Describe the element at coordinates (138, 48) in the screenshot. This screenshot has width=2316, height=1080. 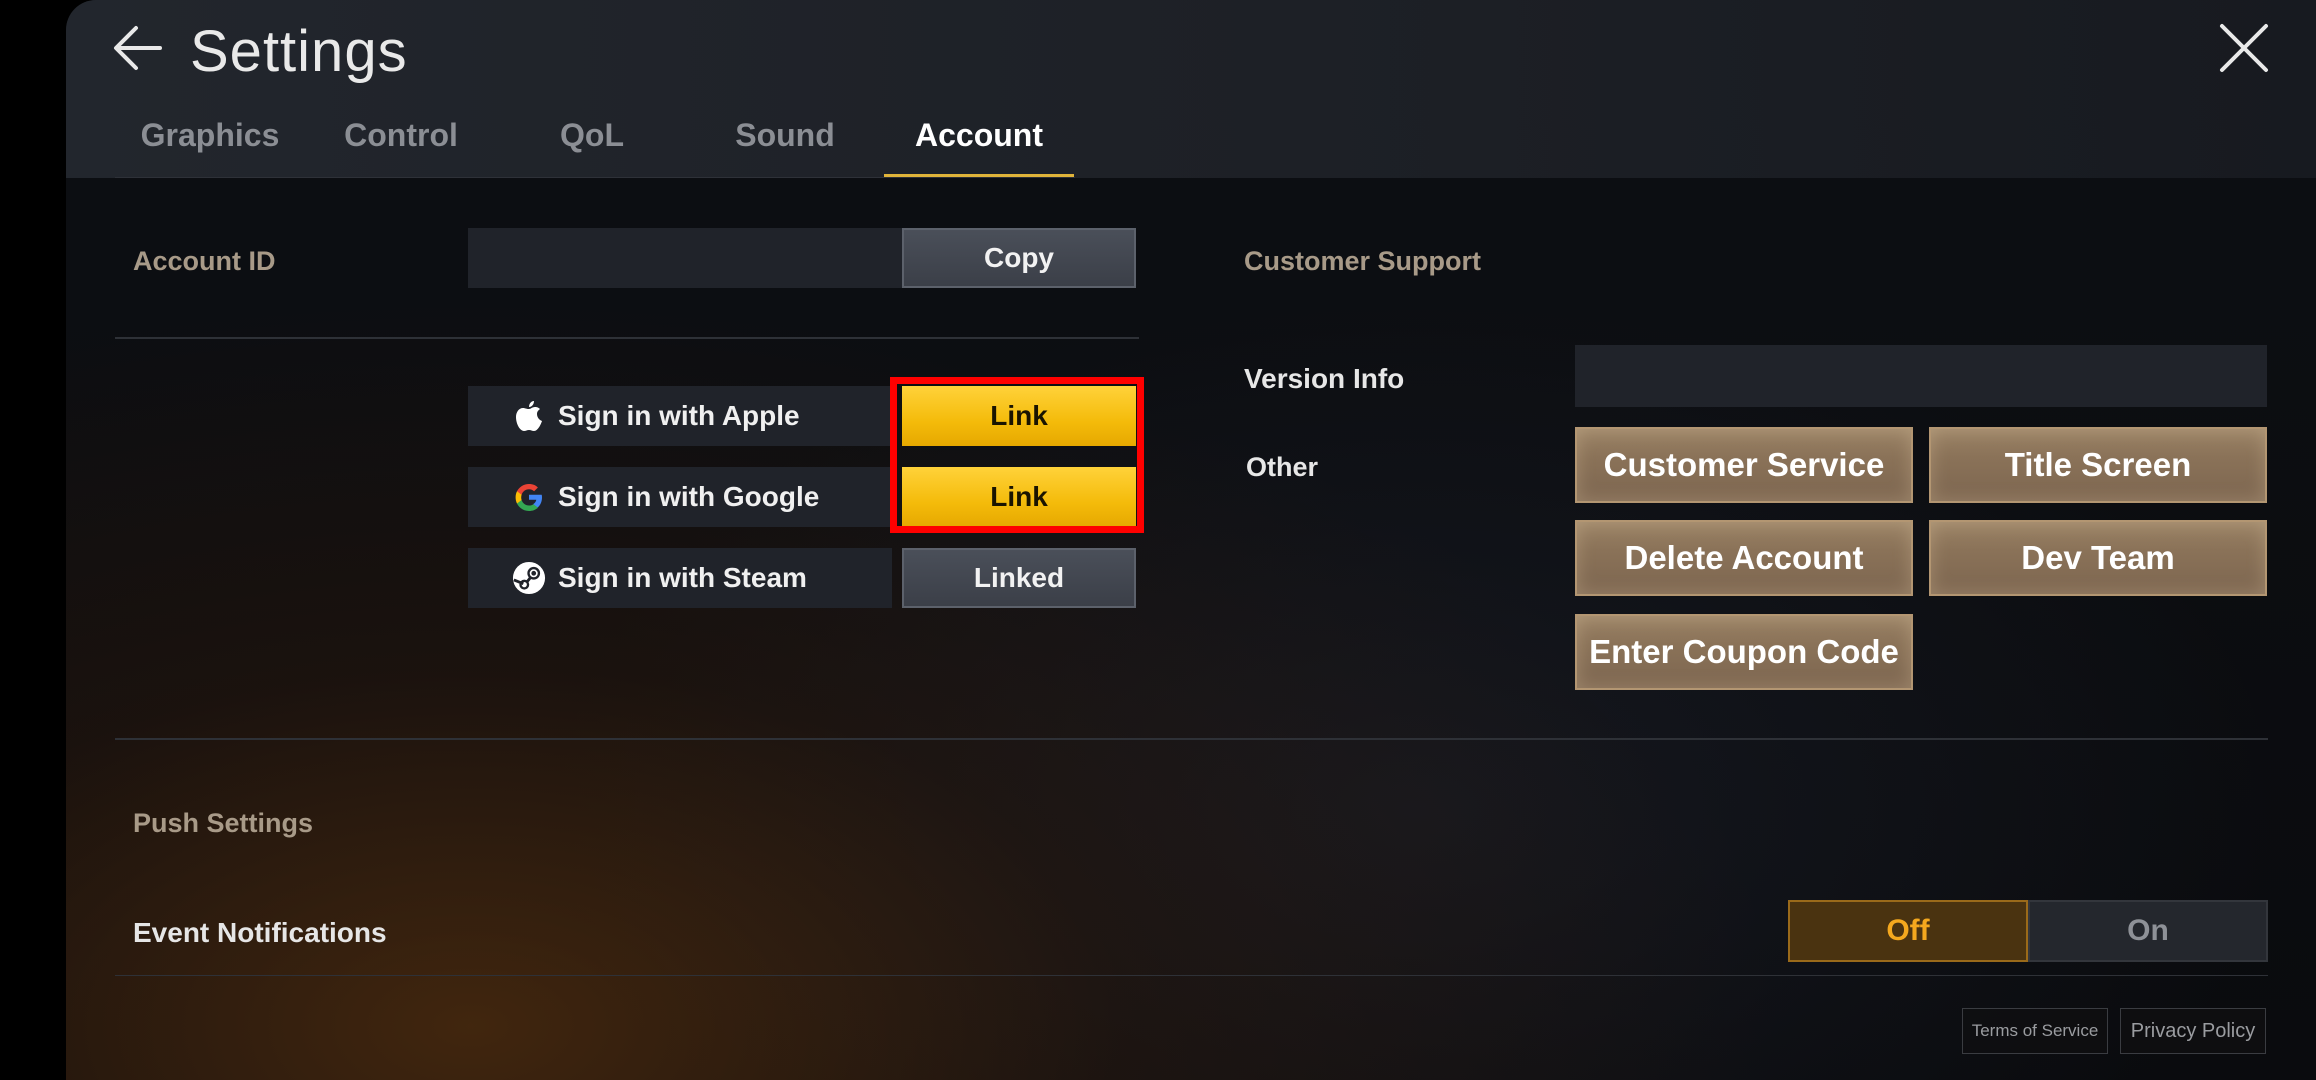
I see `back-arrow-icon` at that location.